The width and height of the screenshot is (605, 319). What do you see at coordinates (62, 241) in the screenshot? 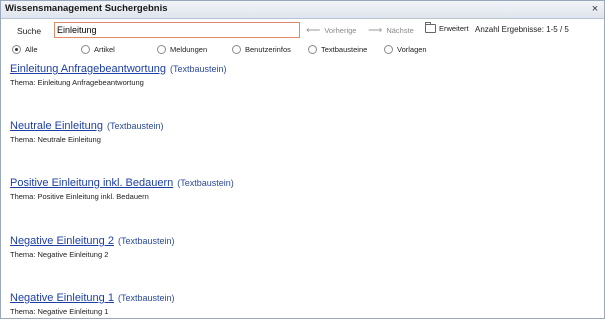
I see `result-title-link: Negative Einleitung 2` at bounding box center [62, 241].